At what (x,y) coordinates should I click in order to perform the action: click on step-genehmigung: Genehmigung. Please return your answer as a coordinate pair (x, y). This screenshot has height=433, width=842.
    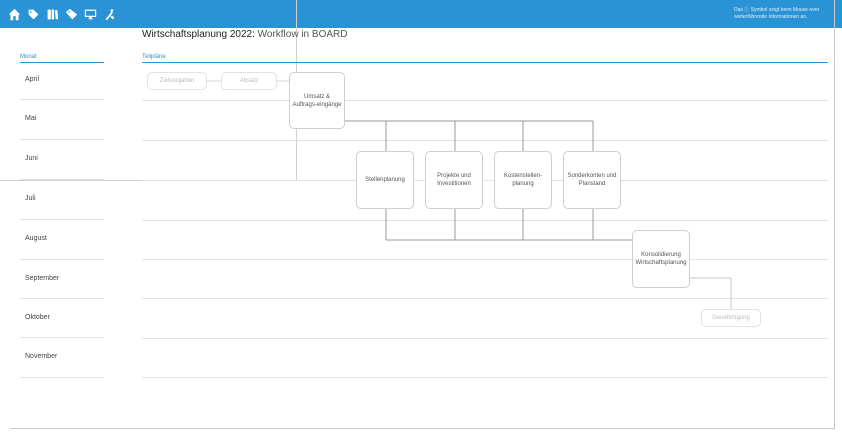
    Looking at the image, I should click on (731, 318).